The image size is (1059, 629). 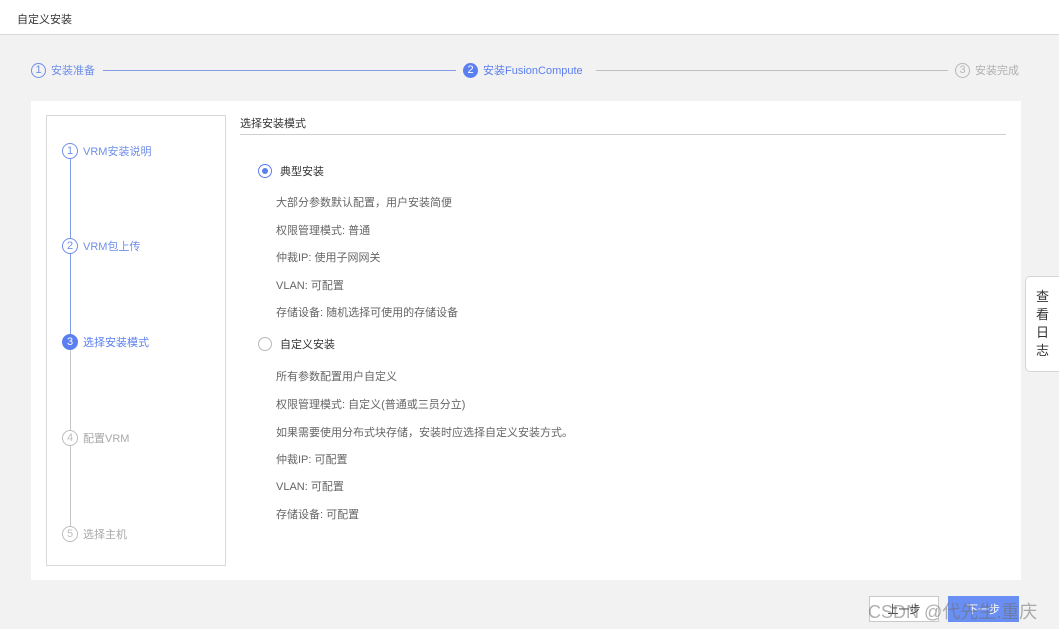 What do you see at coordinates (112, 247) in the screenshot?
I see `substep-label: VRM包上传` at bounding box center [112, 247].